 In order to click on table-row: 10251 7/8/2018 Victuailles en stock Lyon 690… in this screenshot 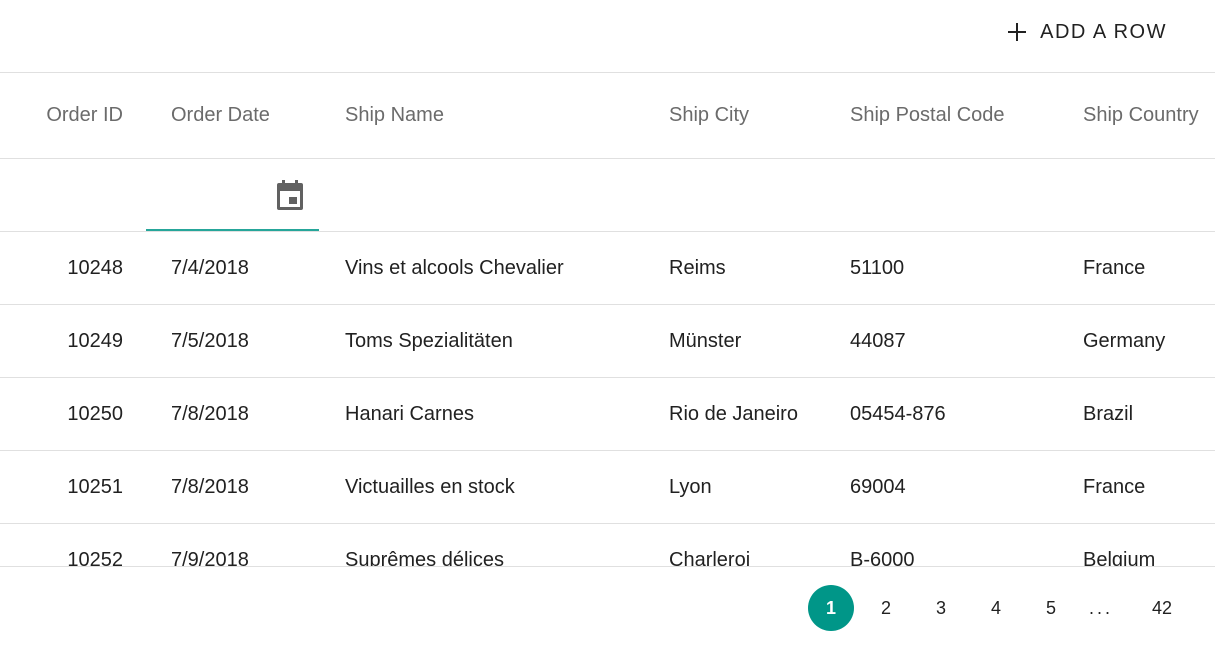, I will do `click(607, 487)`.